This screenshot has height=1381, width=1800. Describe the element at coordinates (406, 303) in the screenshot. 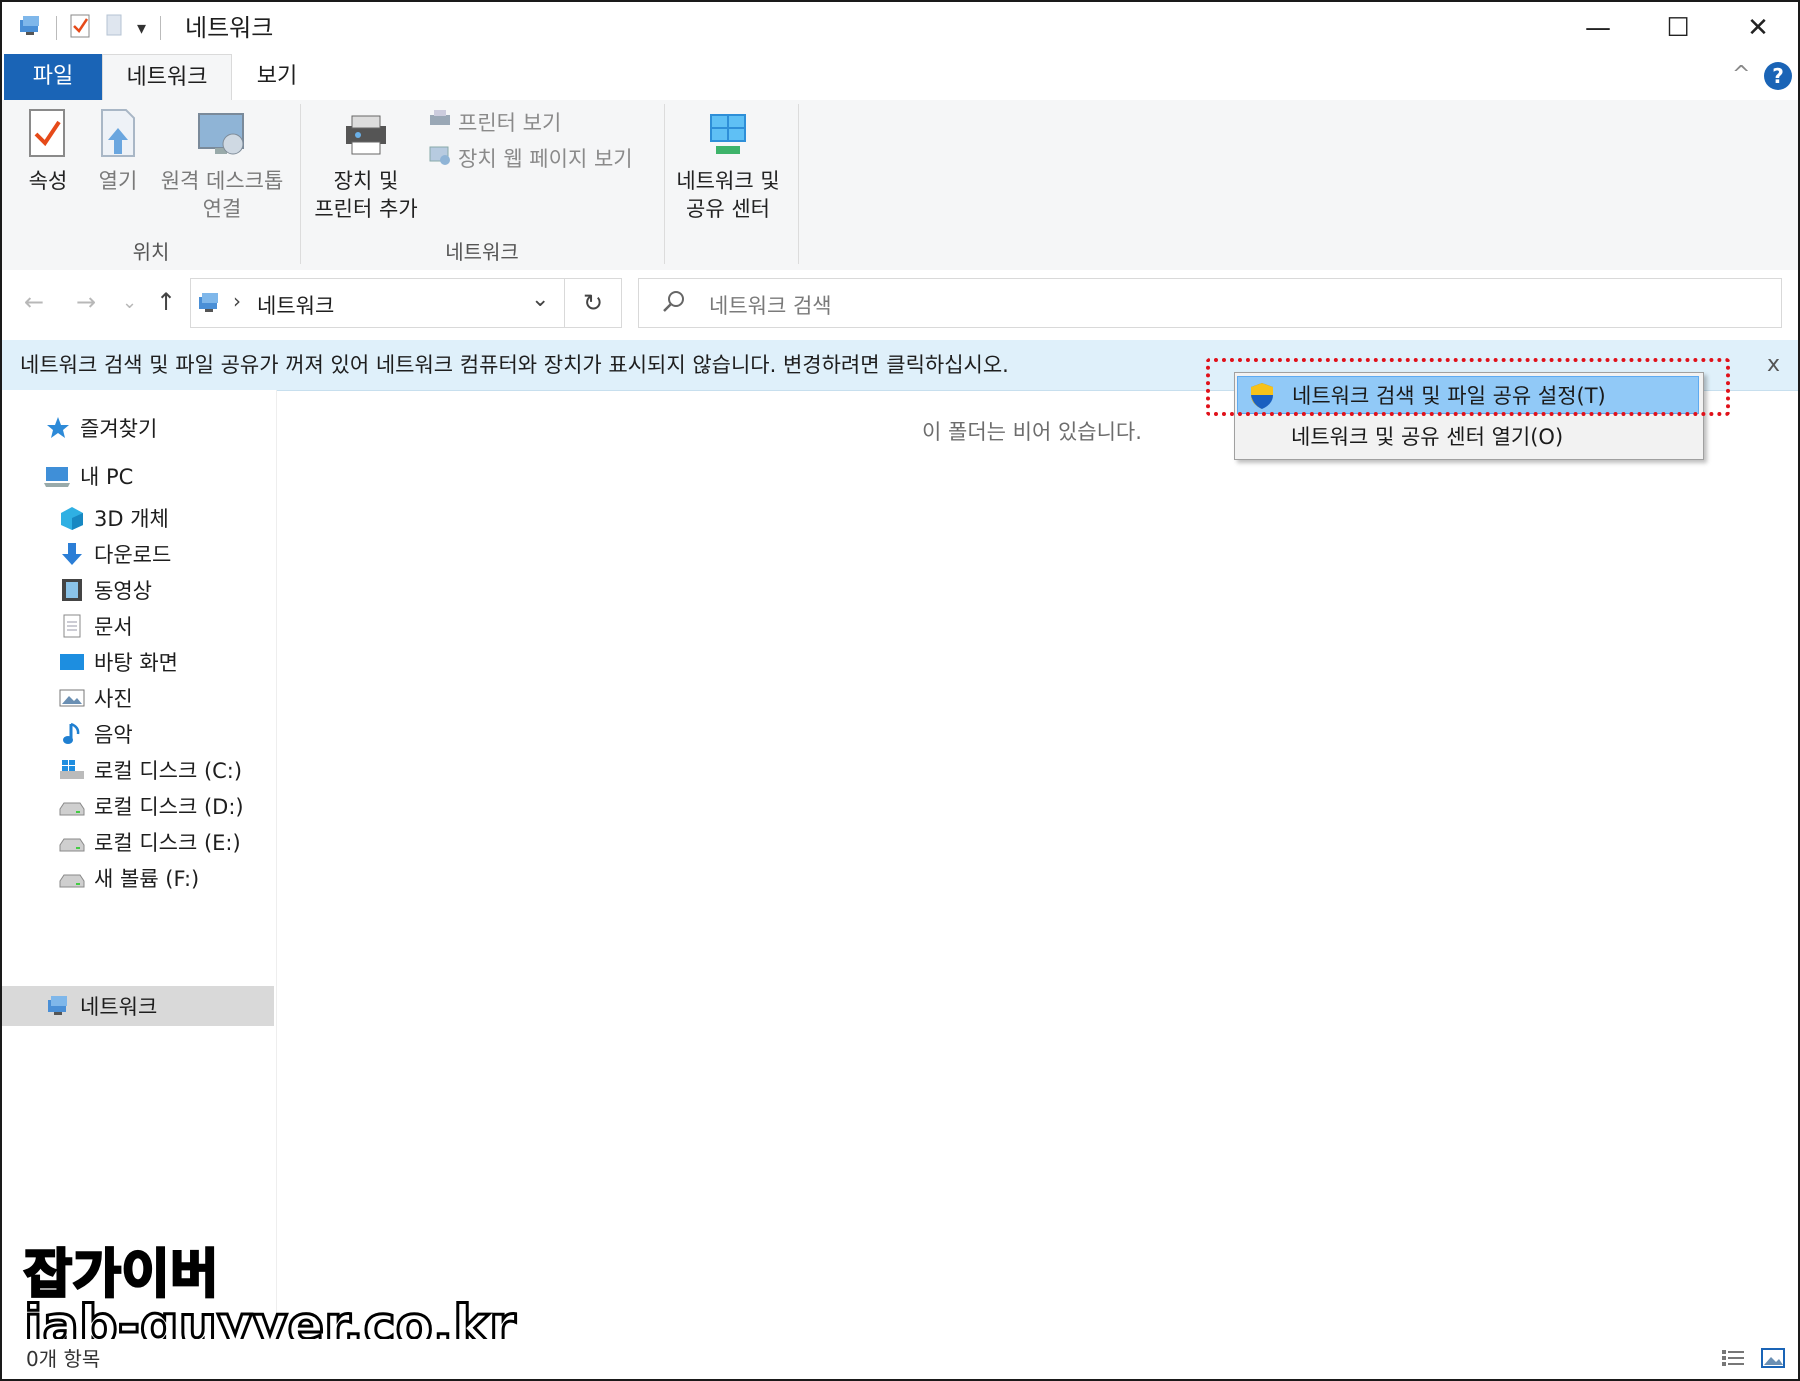

I see `address-bar: › 네트워크 ⌄` at that location.